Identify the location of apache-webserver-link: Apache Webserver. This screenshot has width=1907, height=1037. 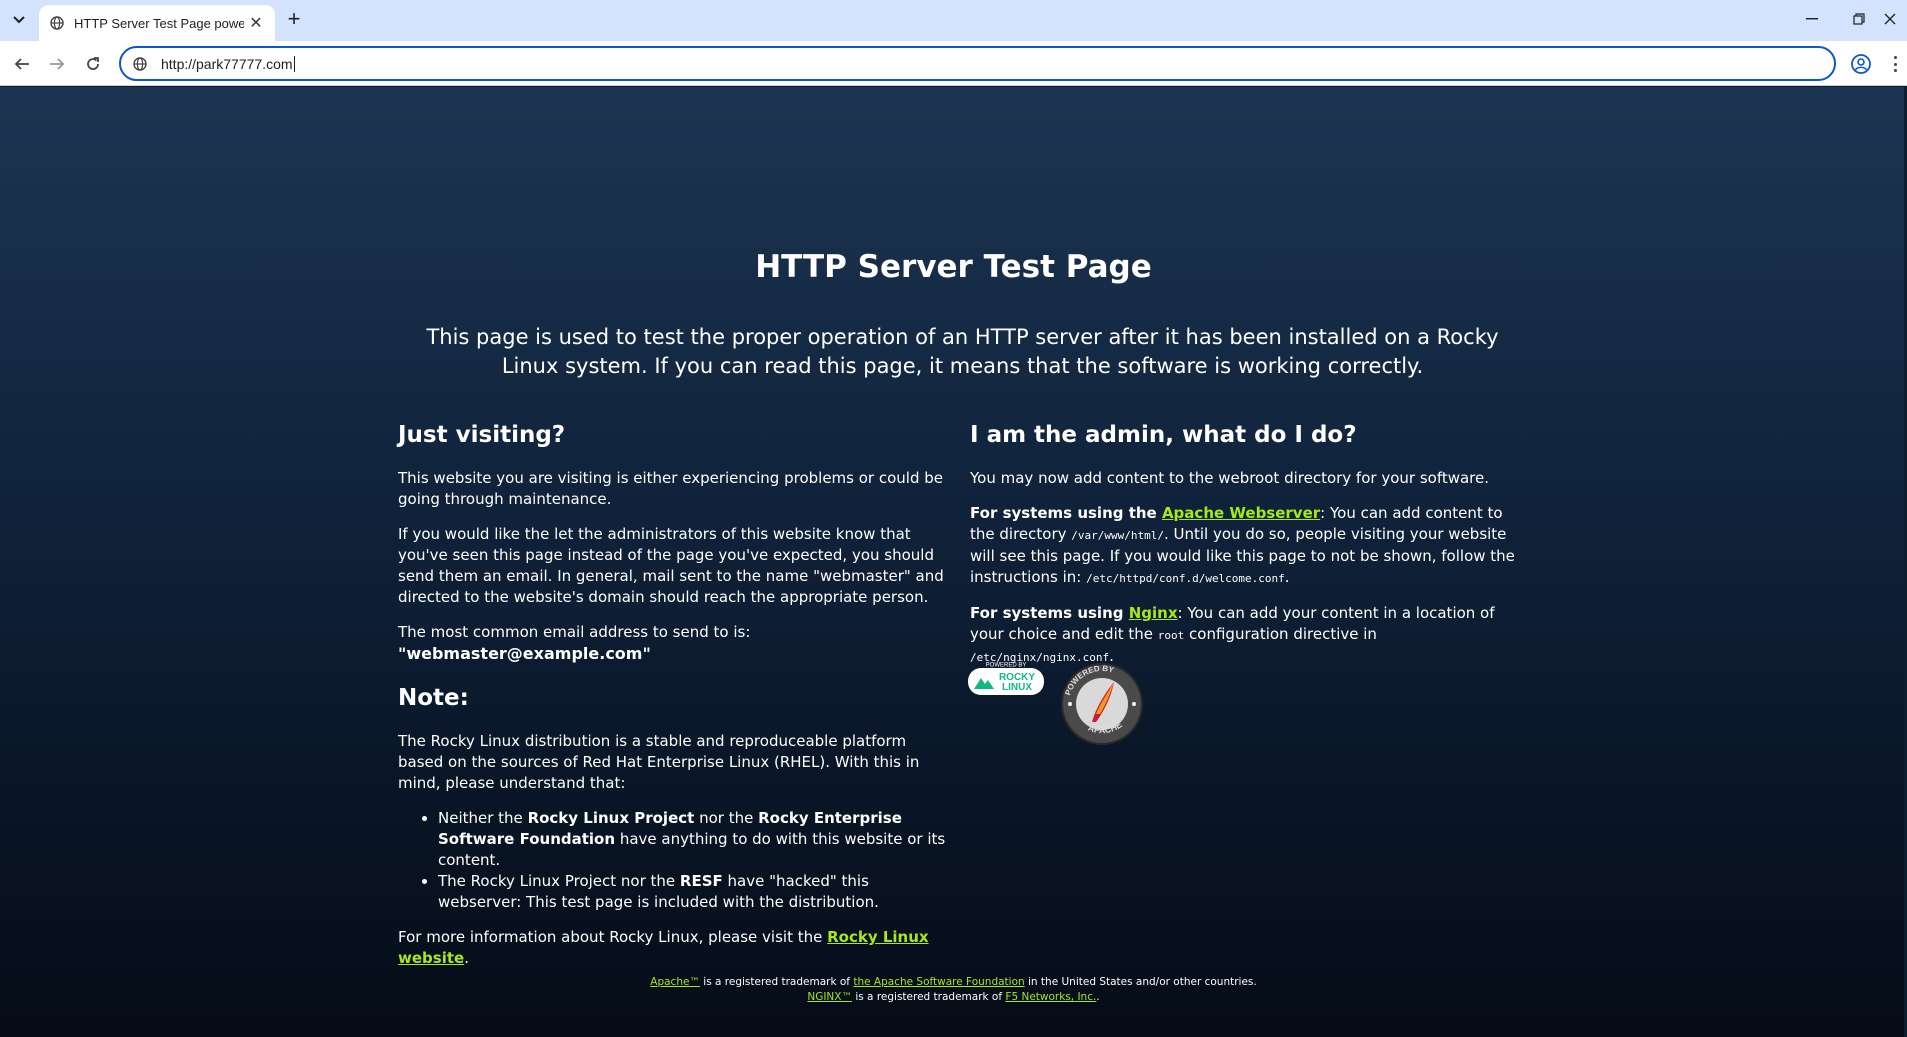
(1241, 513).